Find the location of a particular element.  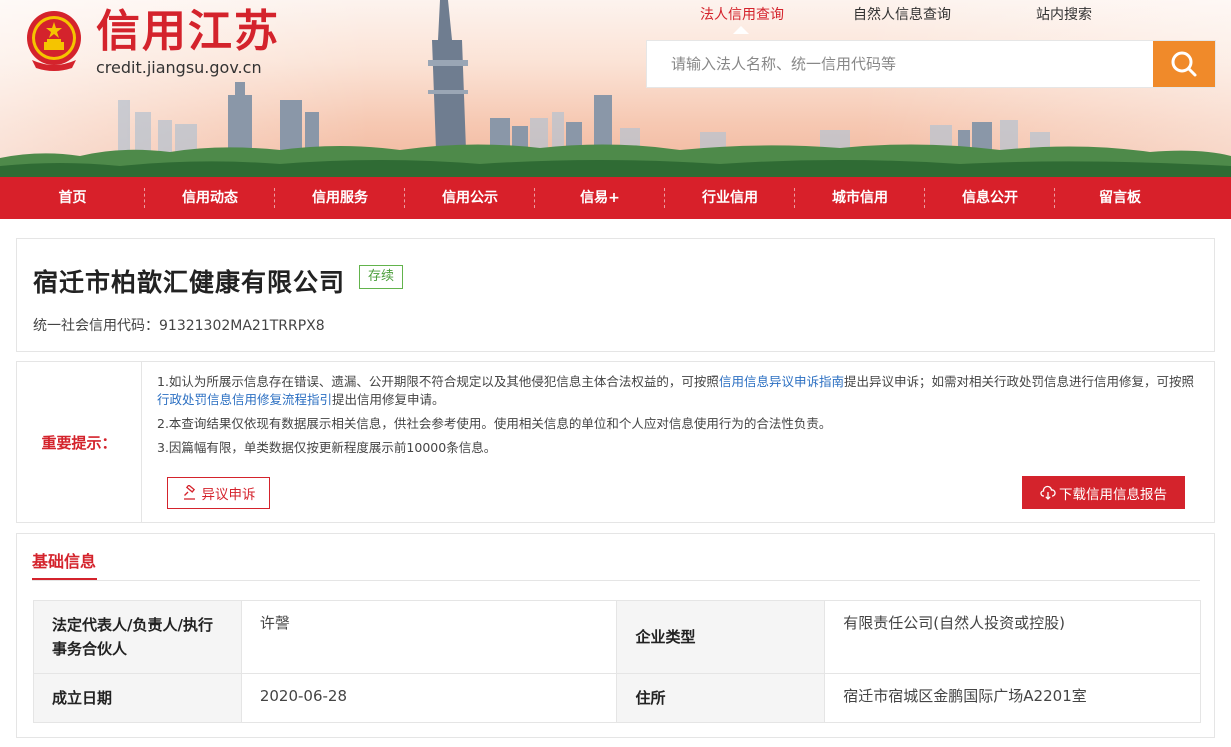

main-nav: 首页 信用动态 信用服务 信用公示 信易+ 行业信用 城市信用 信息公开 留言板 is located at coordinates (615, 198).